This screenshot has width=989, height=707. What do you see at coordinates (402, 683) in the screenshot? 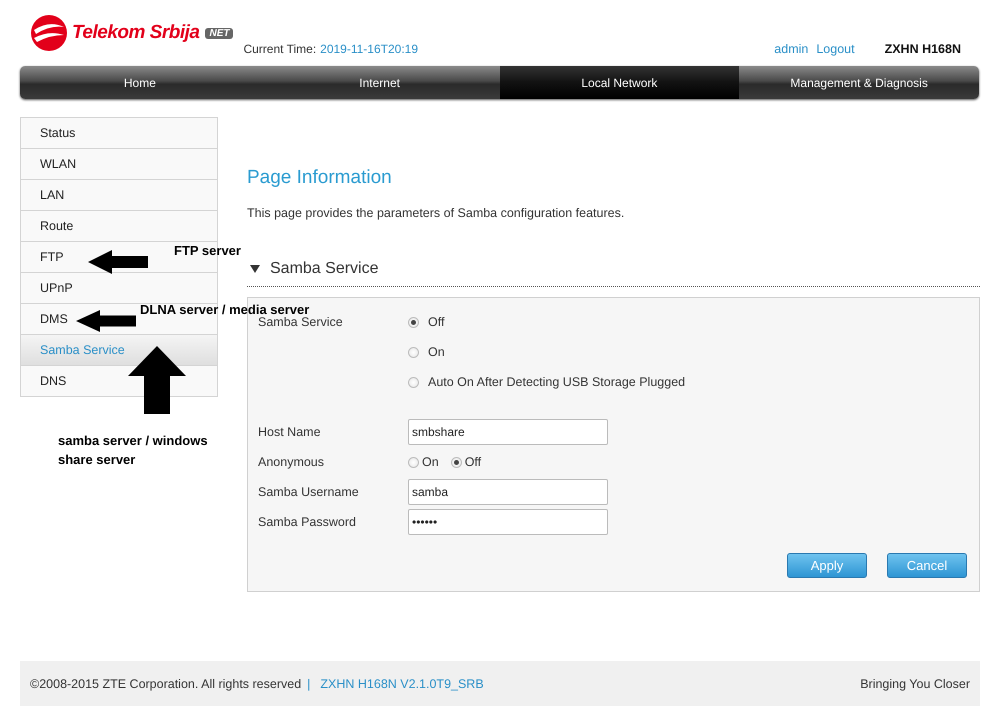
I see `version-text: ZXHN H168N V2.1.0T9_SRB` at bounding box center [402, 683].